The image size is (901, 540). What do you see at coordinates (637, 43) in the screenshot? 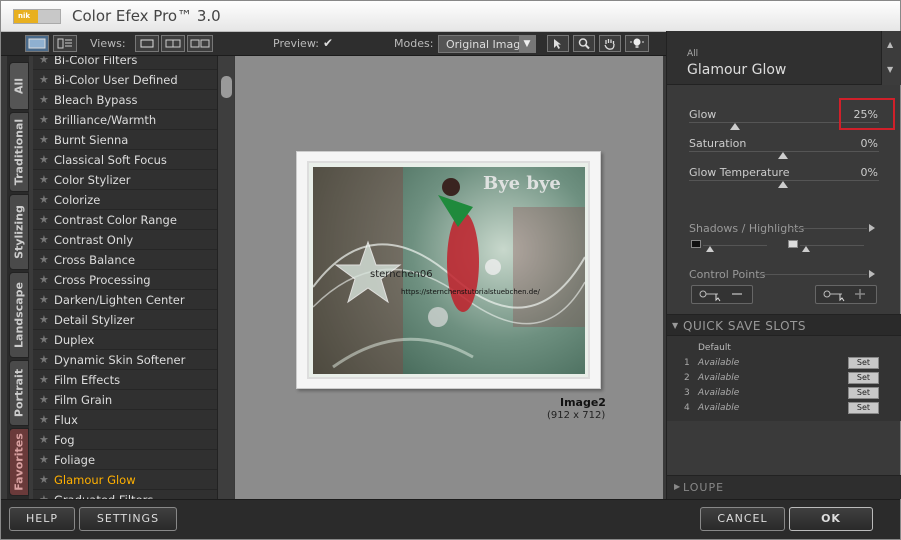
I see `light-tool-button` at bounding box center [637, 43].